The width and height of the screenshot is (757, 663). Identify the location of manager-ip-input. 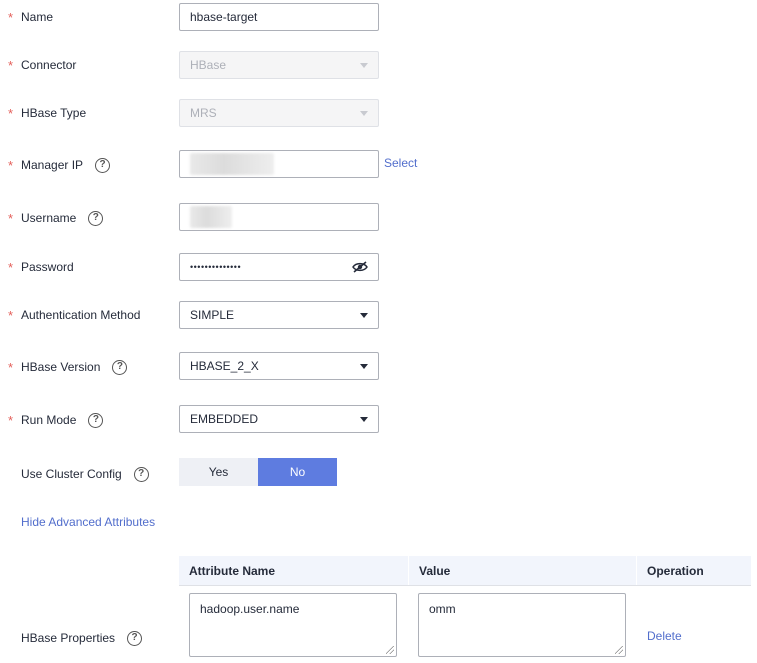
(279, 164).